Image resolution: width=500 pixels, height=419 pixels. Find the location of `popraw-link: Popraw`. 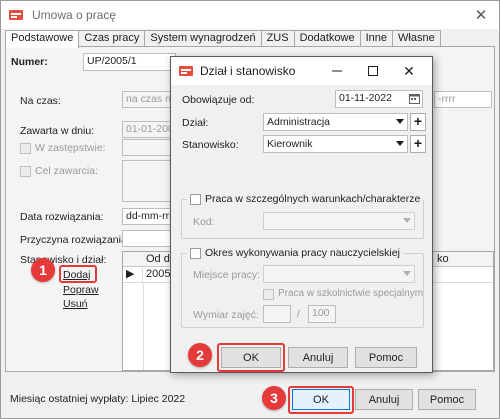

popraw-link: Popraw is located at coordinates (81, 290).